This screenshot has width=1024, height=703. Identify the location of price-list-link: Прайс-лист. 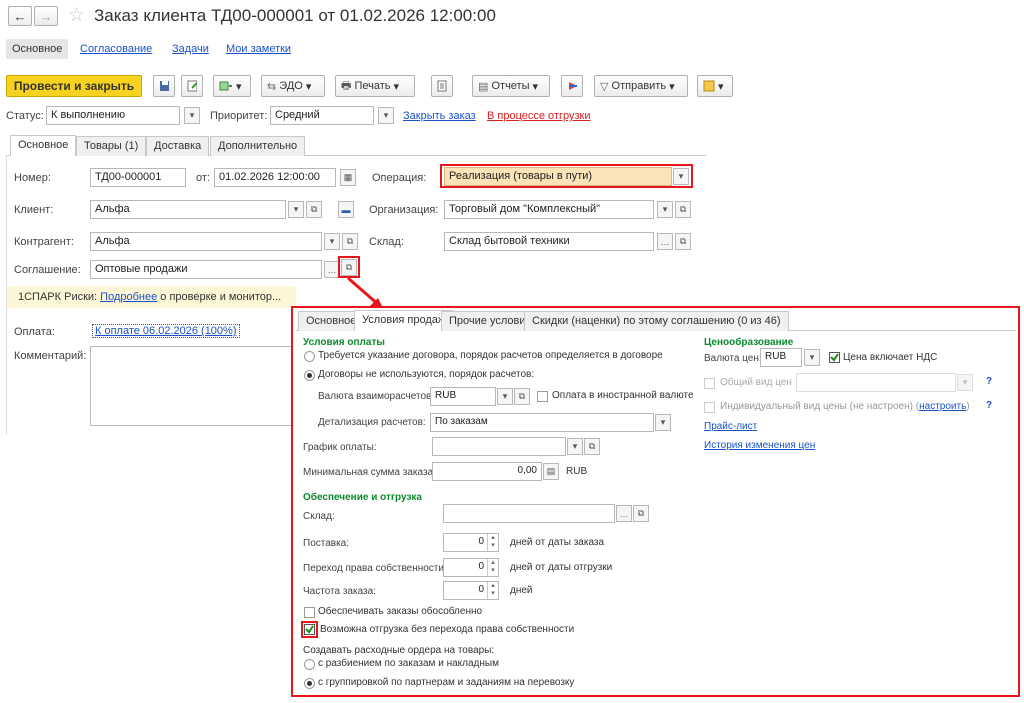
(730, 426).